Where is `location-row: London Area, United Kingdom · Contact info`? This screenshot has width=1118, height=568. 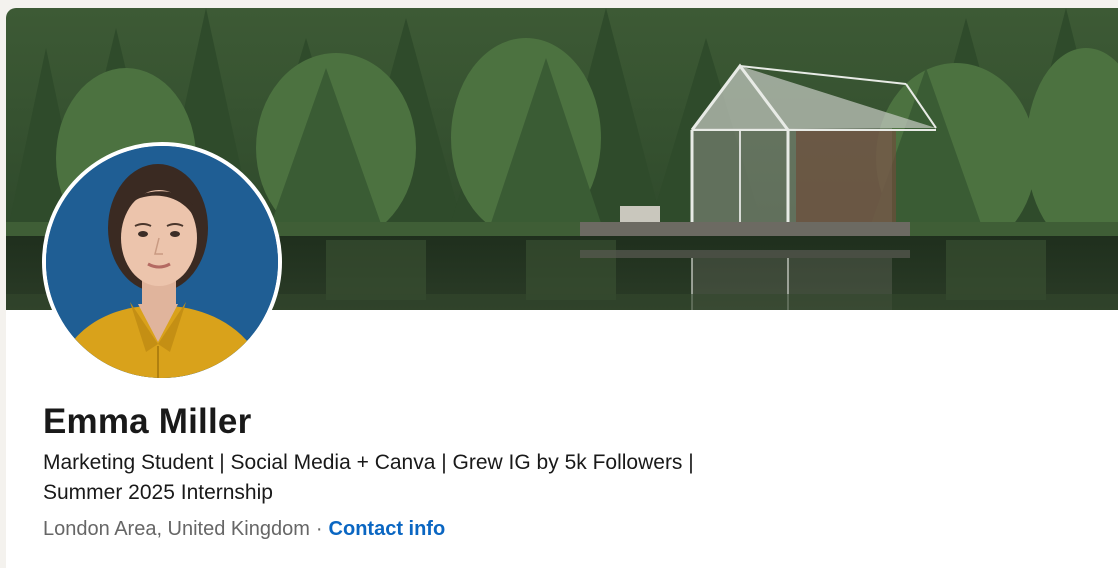
location-row: London Area, United Kingdom · Contact info is located at coordinates (244, 529).